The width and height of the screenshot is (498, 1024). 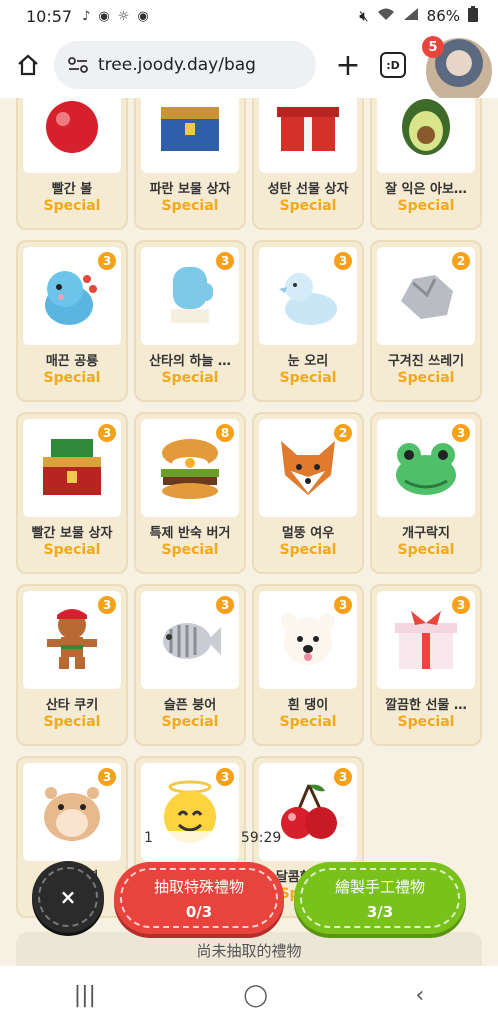 What do you see at coordinates (225, 433) in the screenshot?
I see `item-count-badge: 8` at bounding box center [225, 433].